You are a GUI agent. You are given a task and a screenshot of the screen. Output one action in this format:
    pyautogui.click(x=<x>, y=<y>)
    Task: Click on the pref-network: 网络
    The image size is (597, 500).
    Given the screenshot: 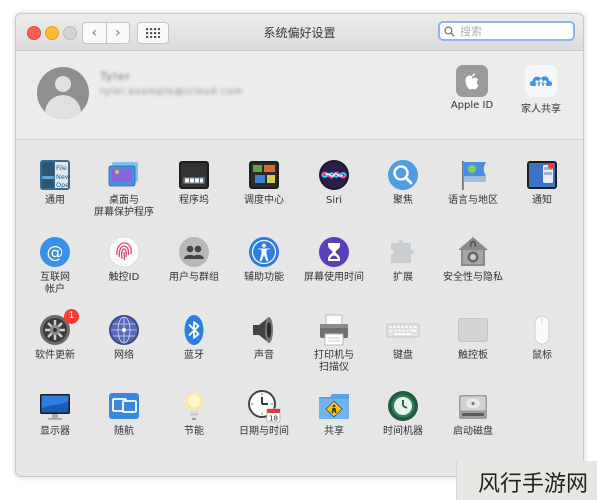 What is the action you would take?
    pyautogui.click(x=124, y=337)
    